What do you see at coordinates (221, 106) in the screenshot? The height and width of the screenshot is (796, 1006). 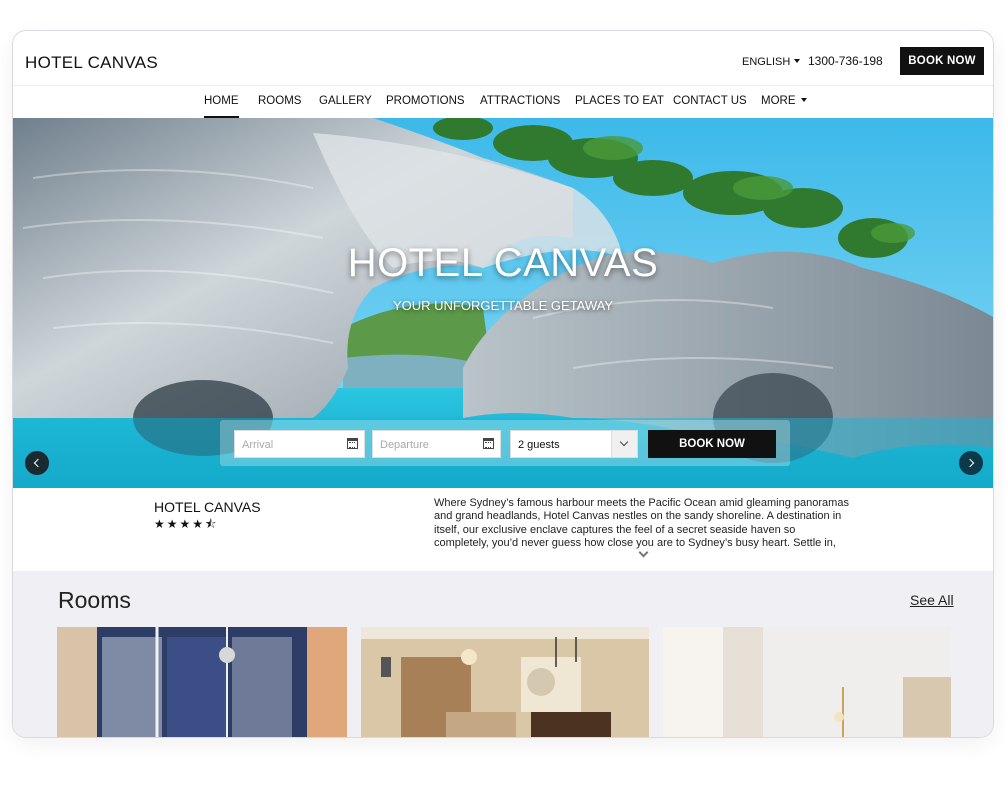 I see `nav-item-home: HOME` at bounding box center [221, 106].